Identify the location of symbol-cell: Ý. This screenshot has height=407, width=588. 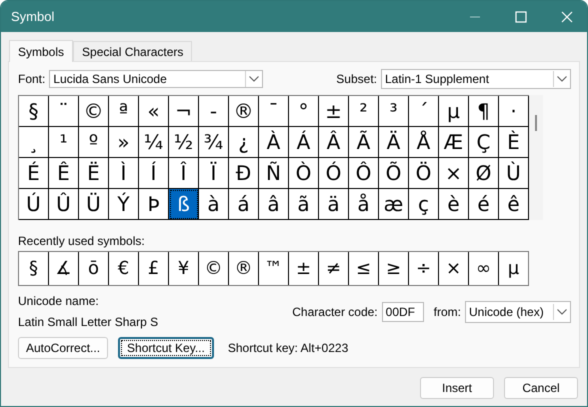
(124, 204).